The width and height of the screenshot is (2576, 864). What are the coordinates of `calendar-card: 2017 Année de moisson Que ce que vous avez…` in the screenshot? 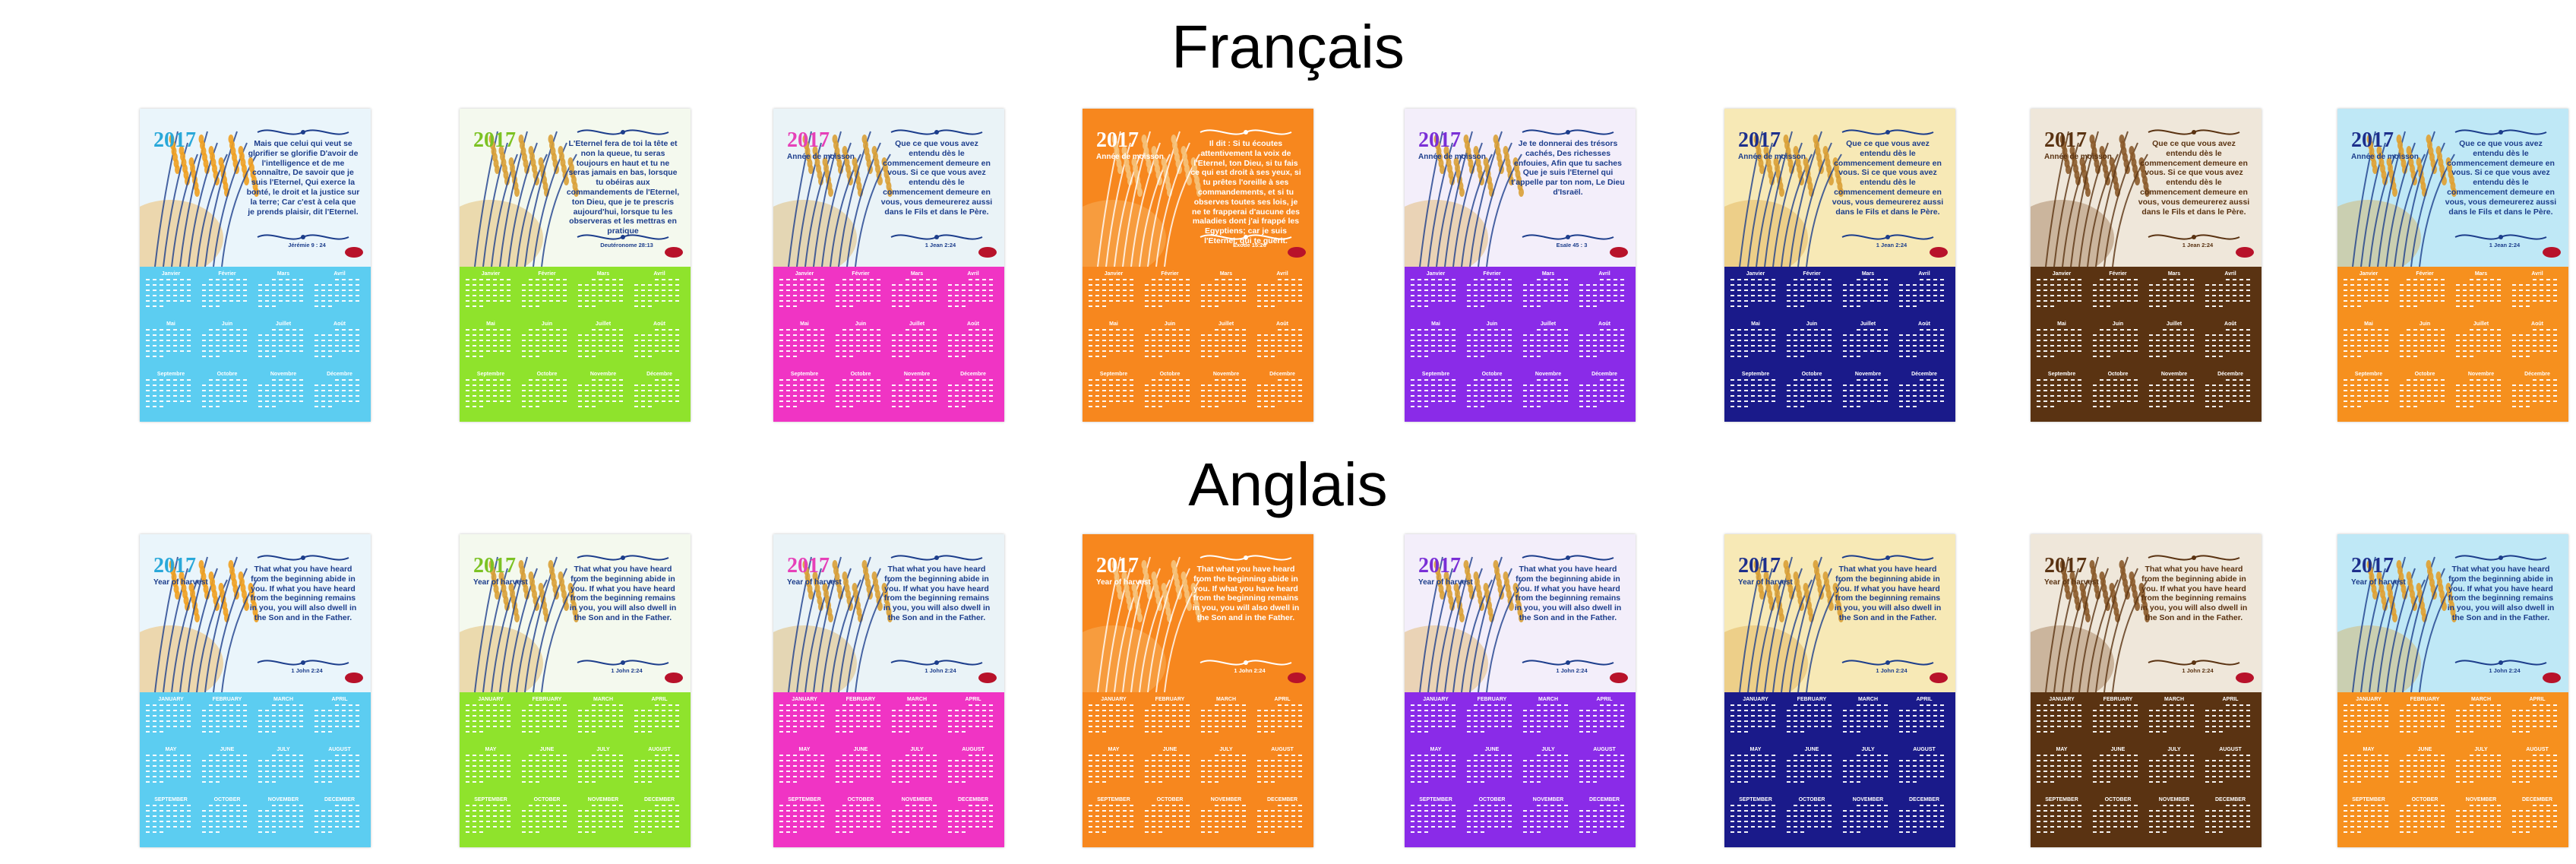 It's located at (1839, 265).